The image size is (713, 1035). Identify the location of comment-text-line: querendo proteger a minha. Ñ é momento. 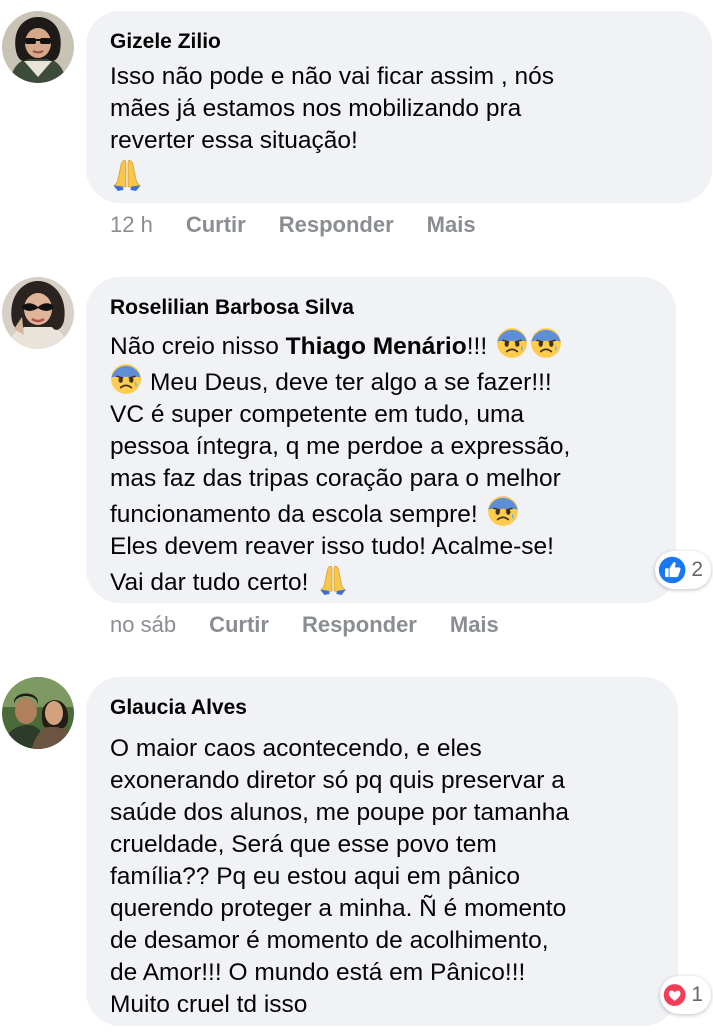
(338, 908).